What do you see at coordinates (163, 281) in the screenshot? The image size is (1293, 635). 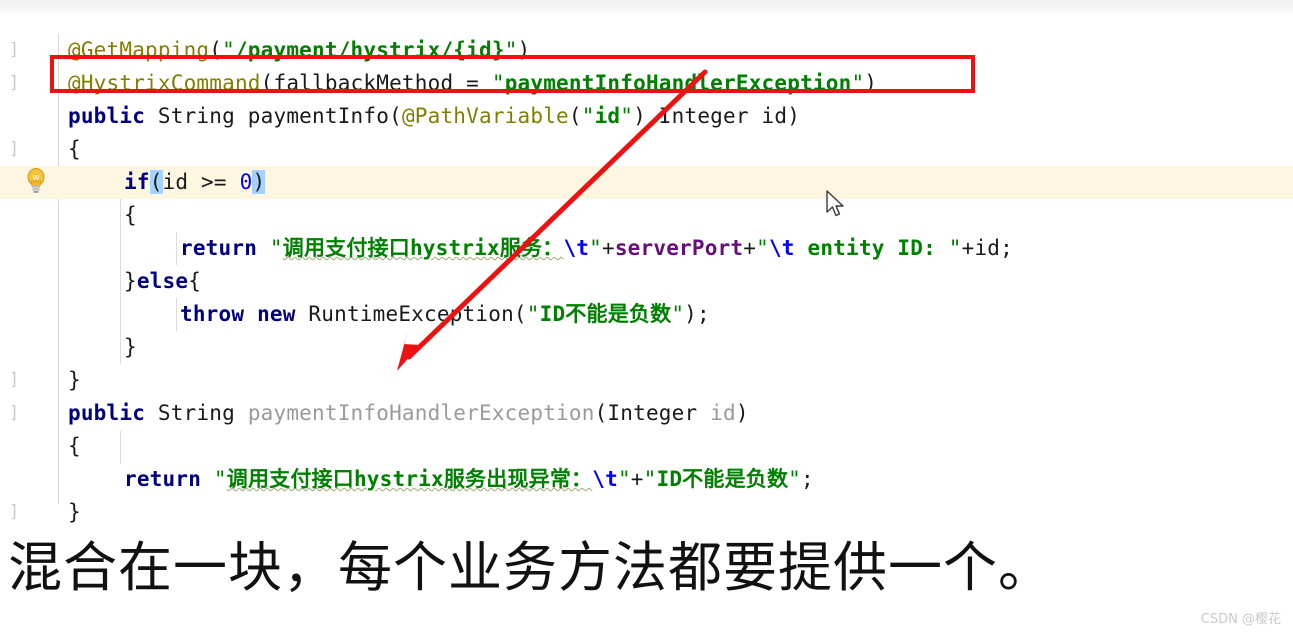 I see `code-line-8-content: }else{` at bounding box center [163, 281].